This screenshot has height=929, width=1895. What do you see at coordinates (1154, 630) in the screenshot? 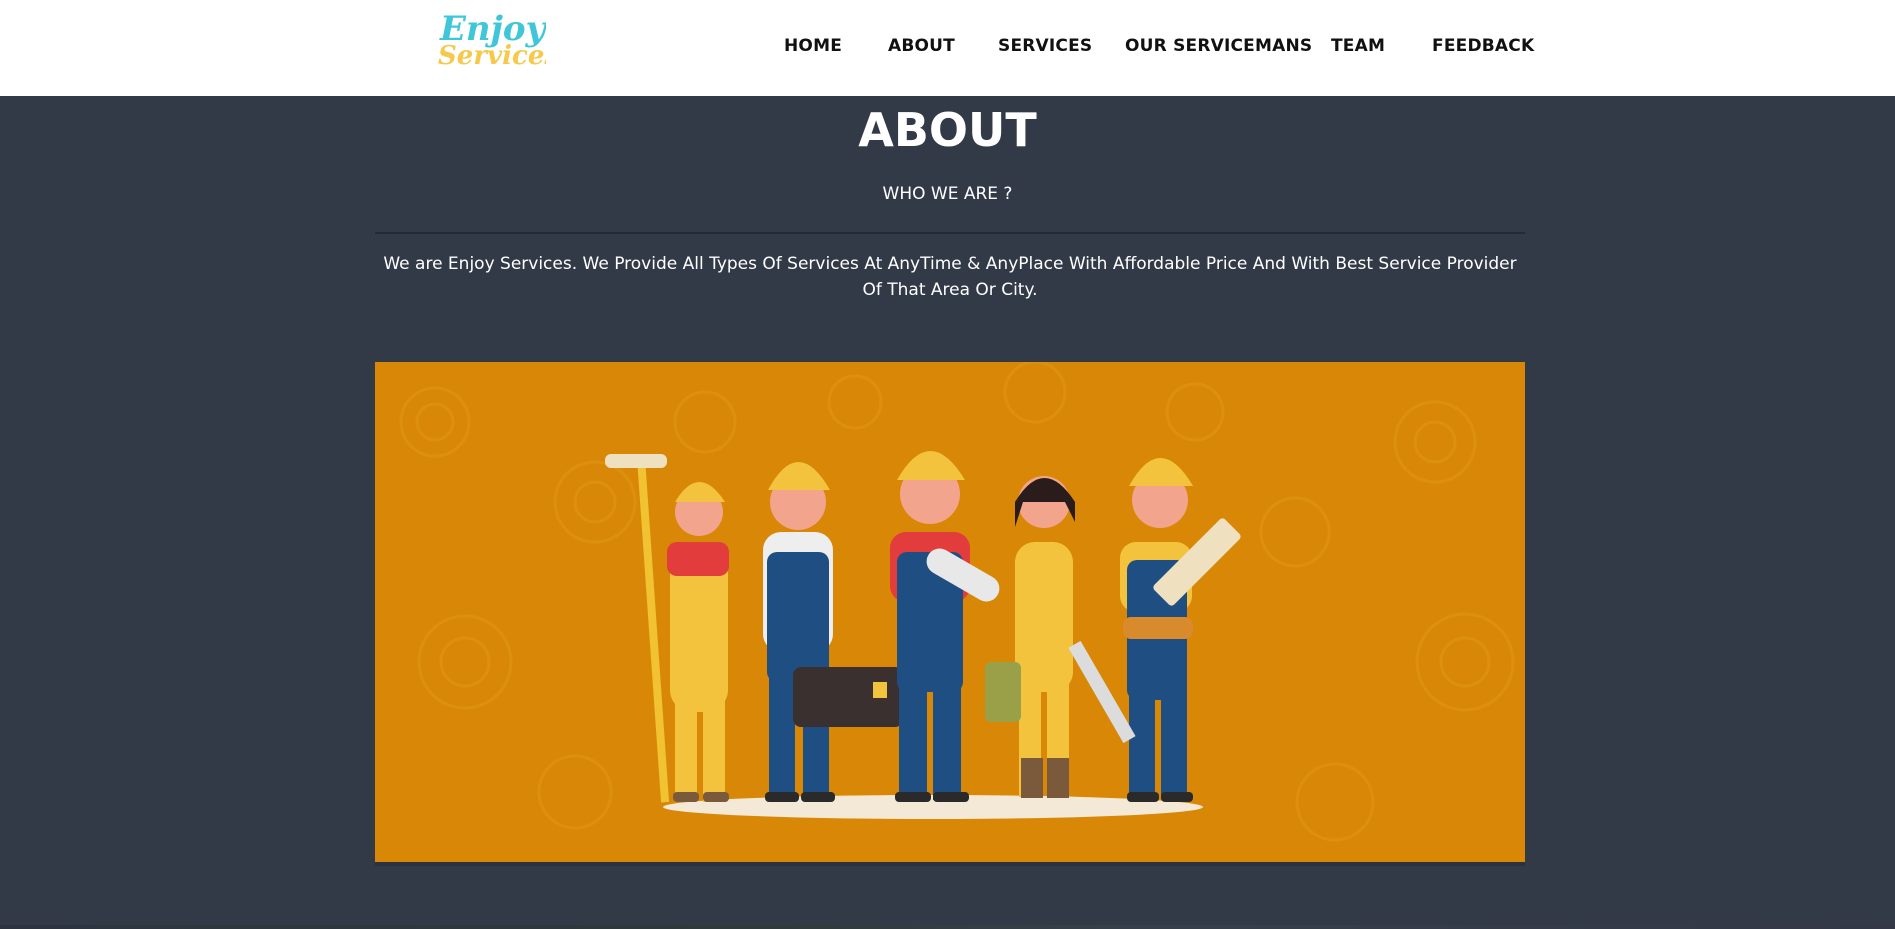
I see `worker-carpenter-man` at bounding box center [1154, 630].